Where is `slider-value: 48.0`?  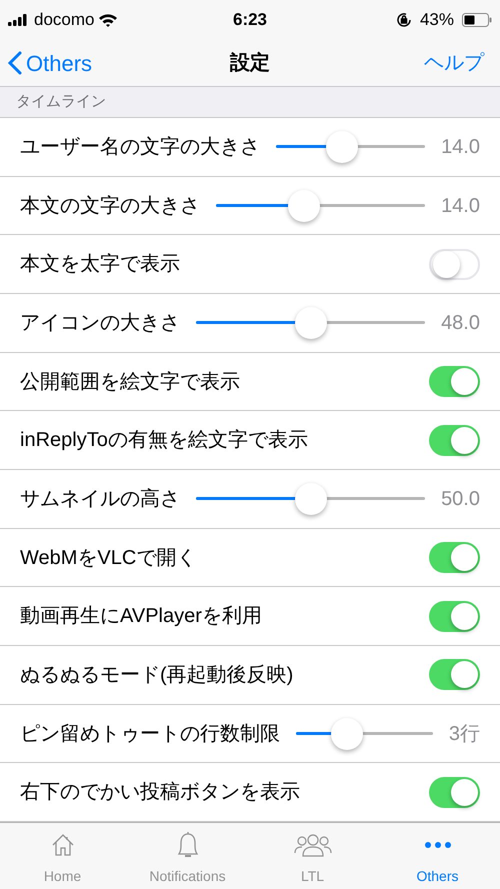 slider-value: 48.0 is located at coordinates (460, 323).